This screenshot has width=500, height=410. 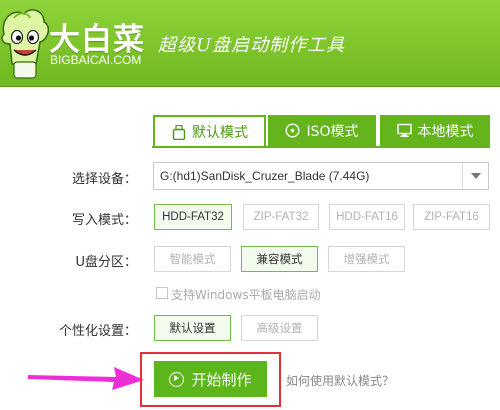 I want to click on play-icon, so click(x=177, y=379).